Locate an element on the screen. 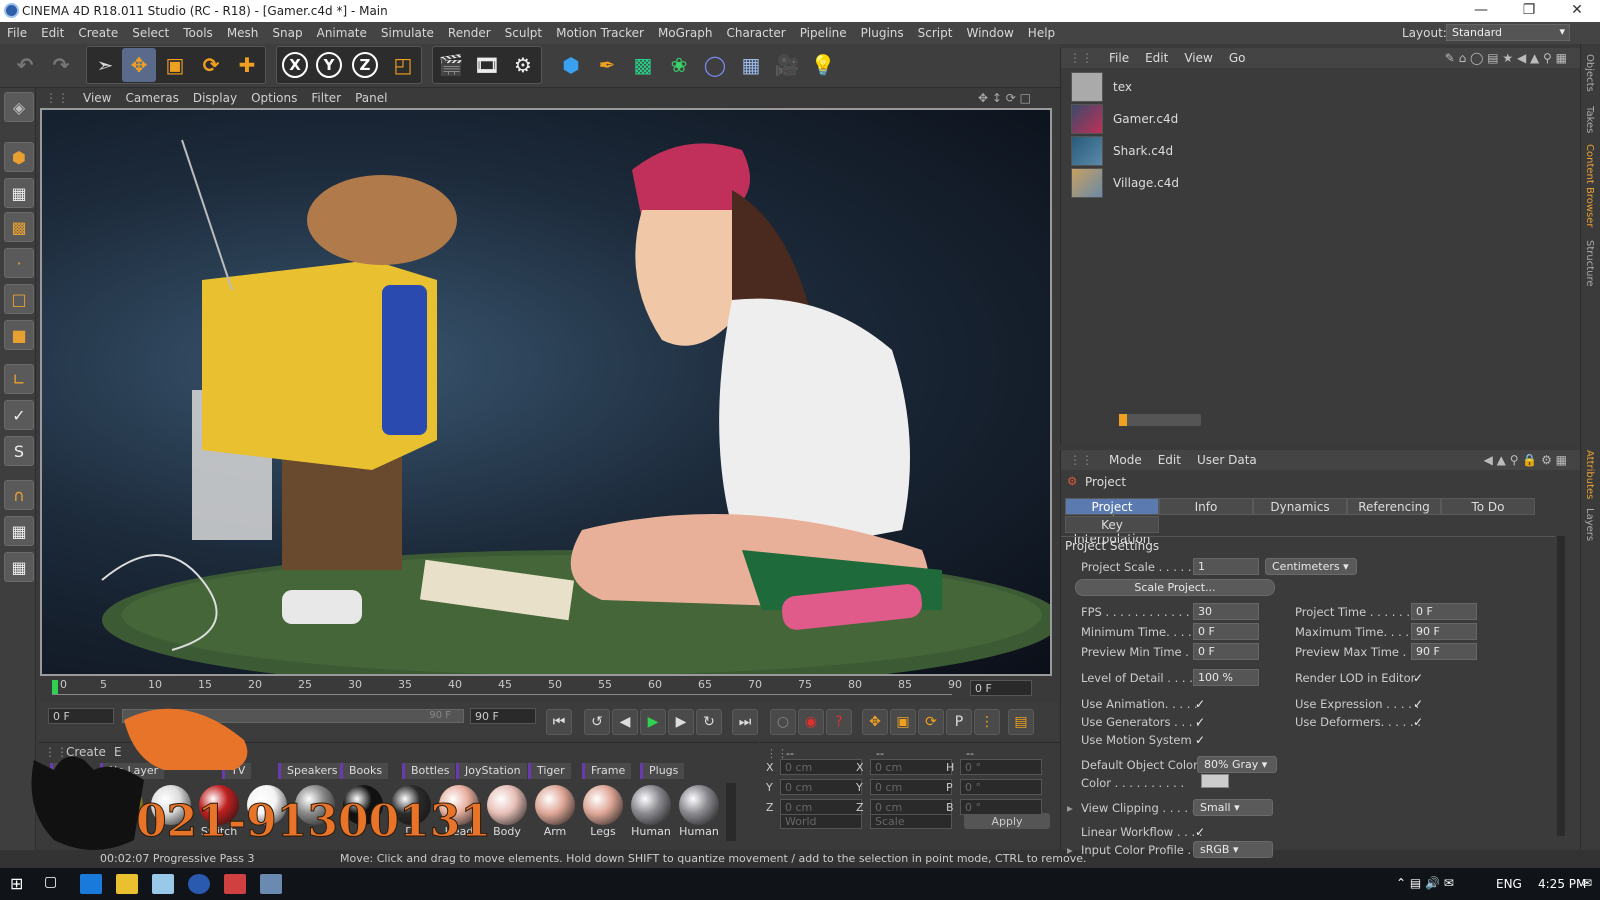 This screenshot has width=1600, height=900. material-ball: Human is located at coordinates (699, 812).